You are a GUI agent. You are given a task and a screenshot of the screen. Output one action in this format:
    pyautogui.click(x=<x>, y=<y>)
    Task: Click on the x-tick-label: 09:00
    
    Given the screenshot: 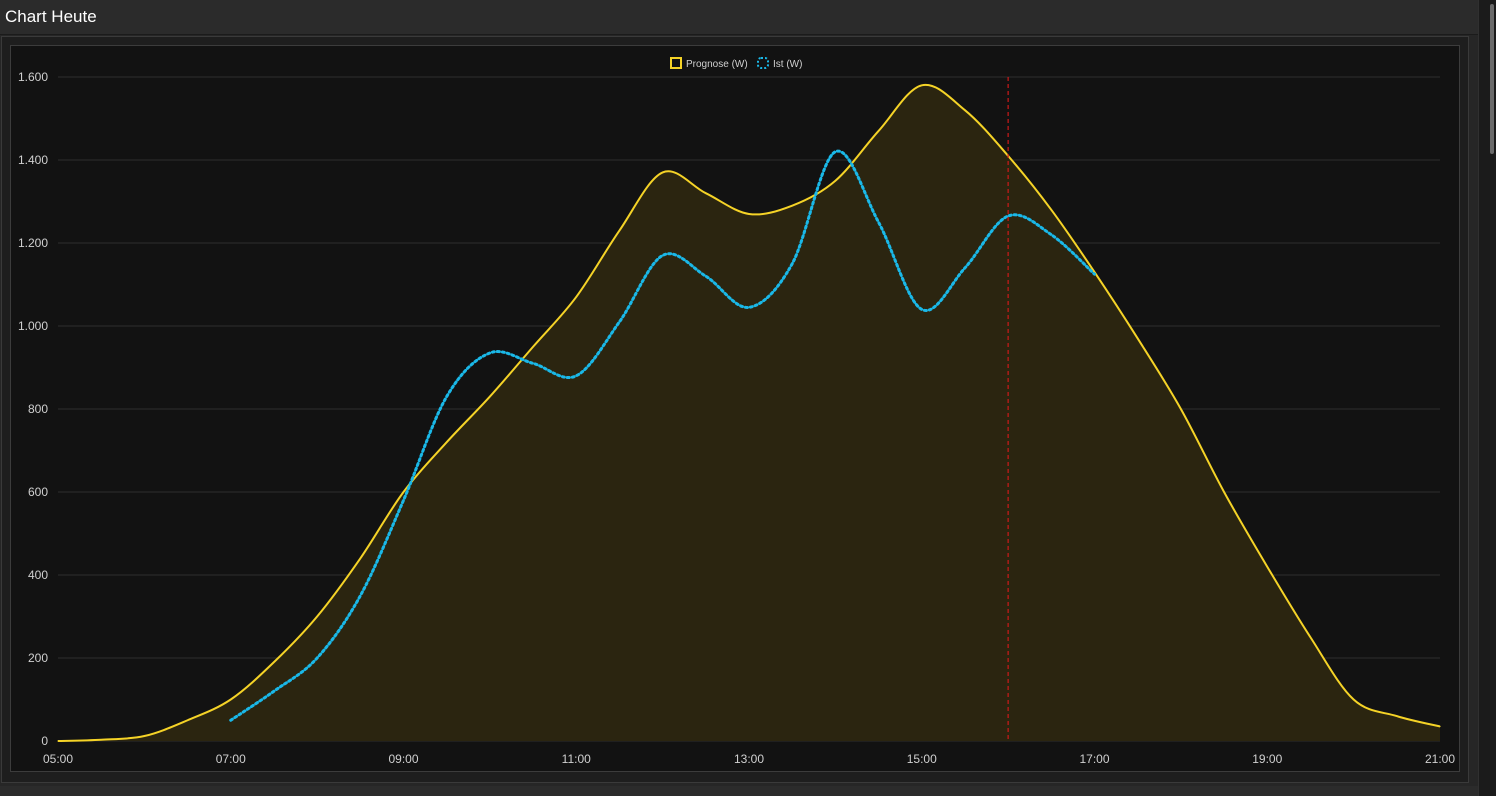 What is the action you would take?
    pyautogui.click(x=403, y=759)
    